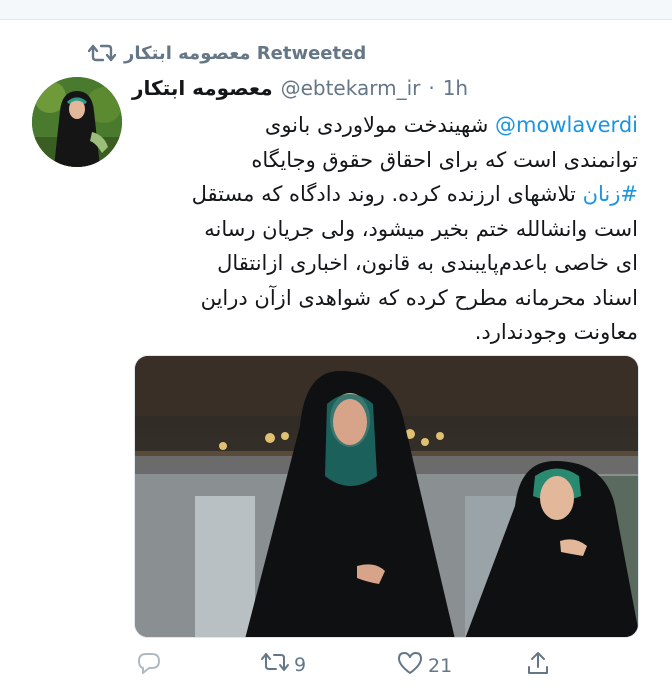 The width and height of the screenshot is (672, 700). I want to click on retweet-banner: معصومه ابتکار Retweeted, so click(227, 53).